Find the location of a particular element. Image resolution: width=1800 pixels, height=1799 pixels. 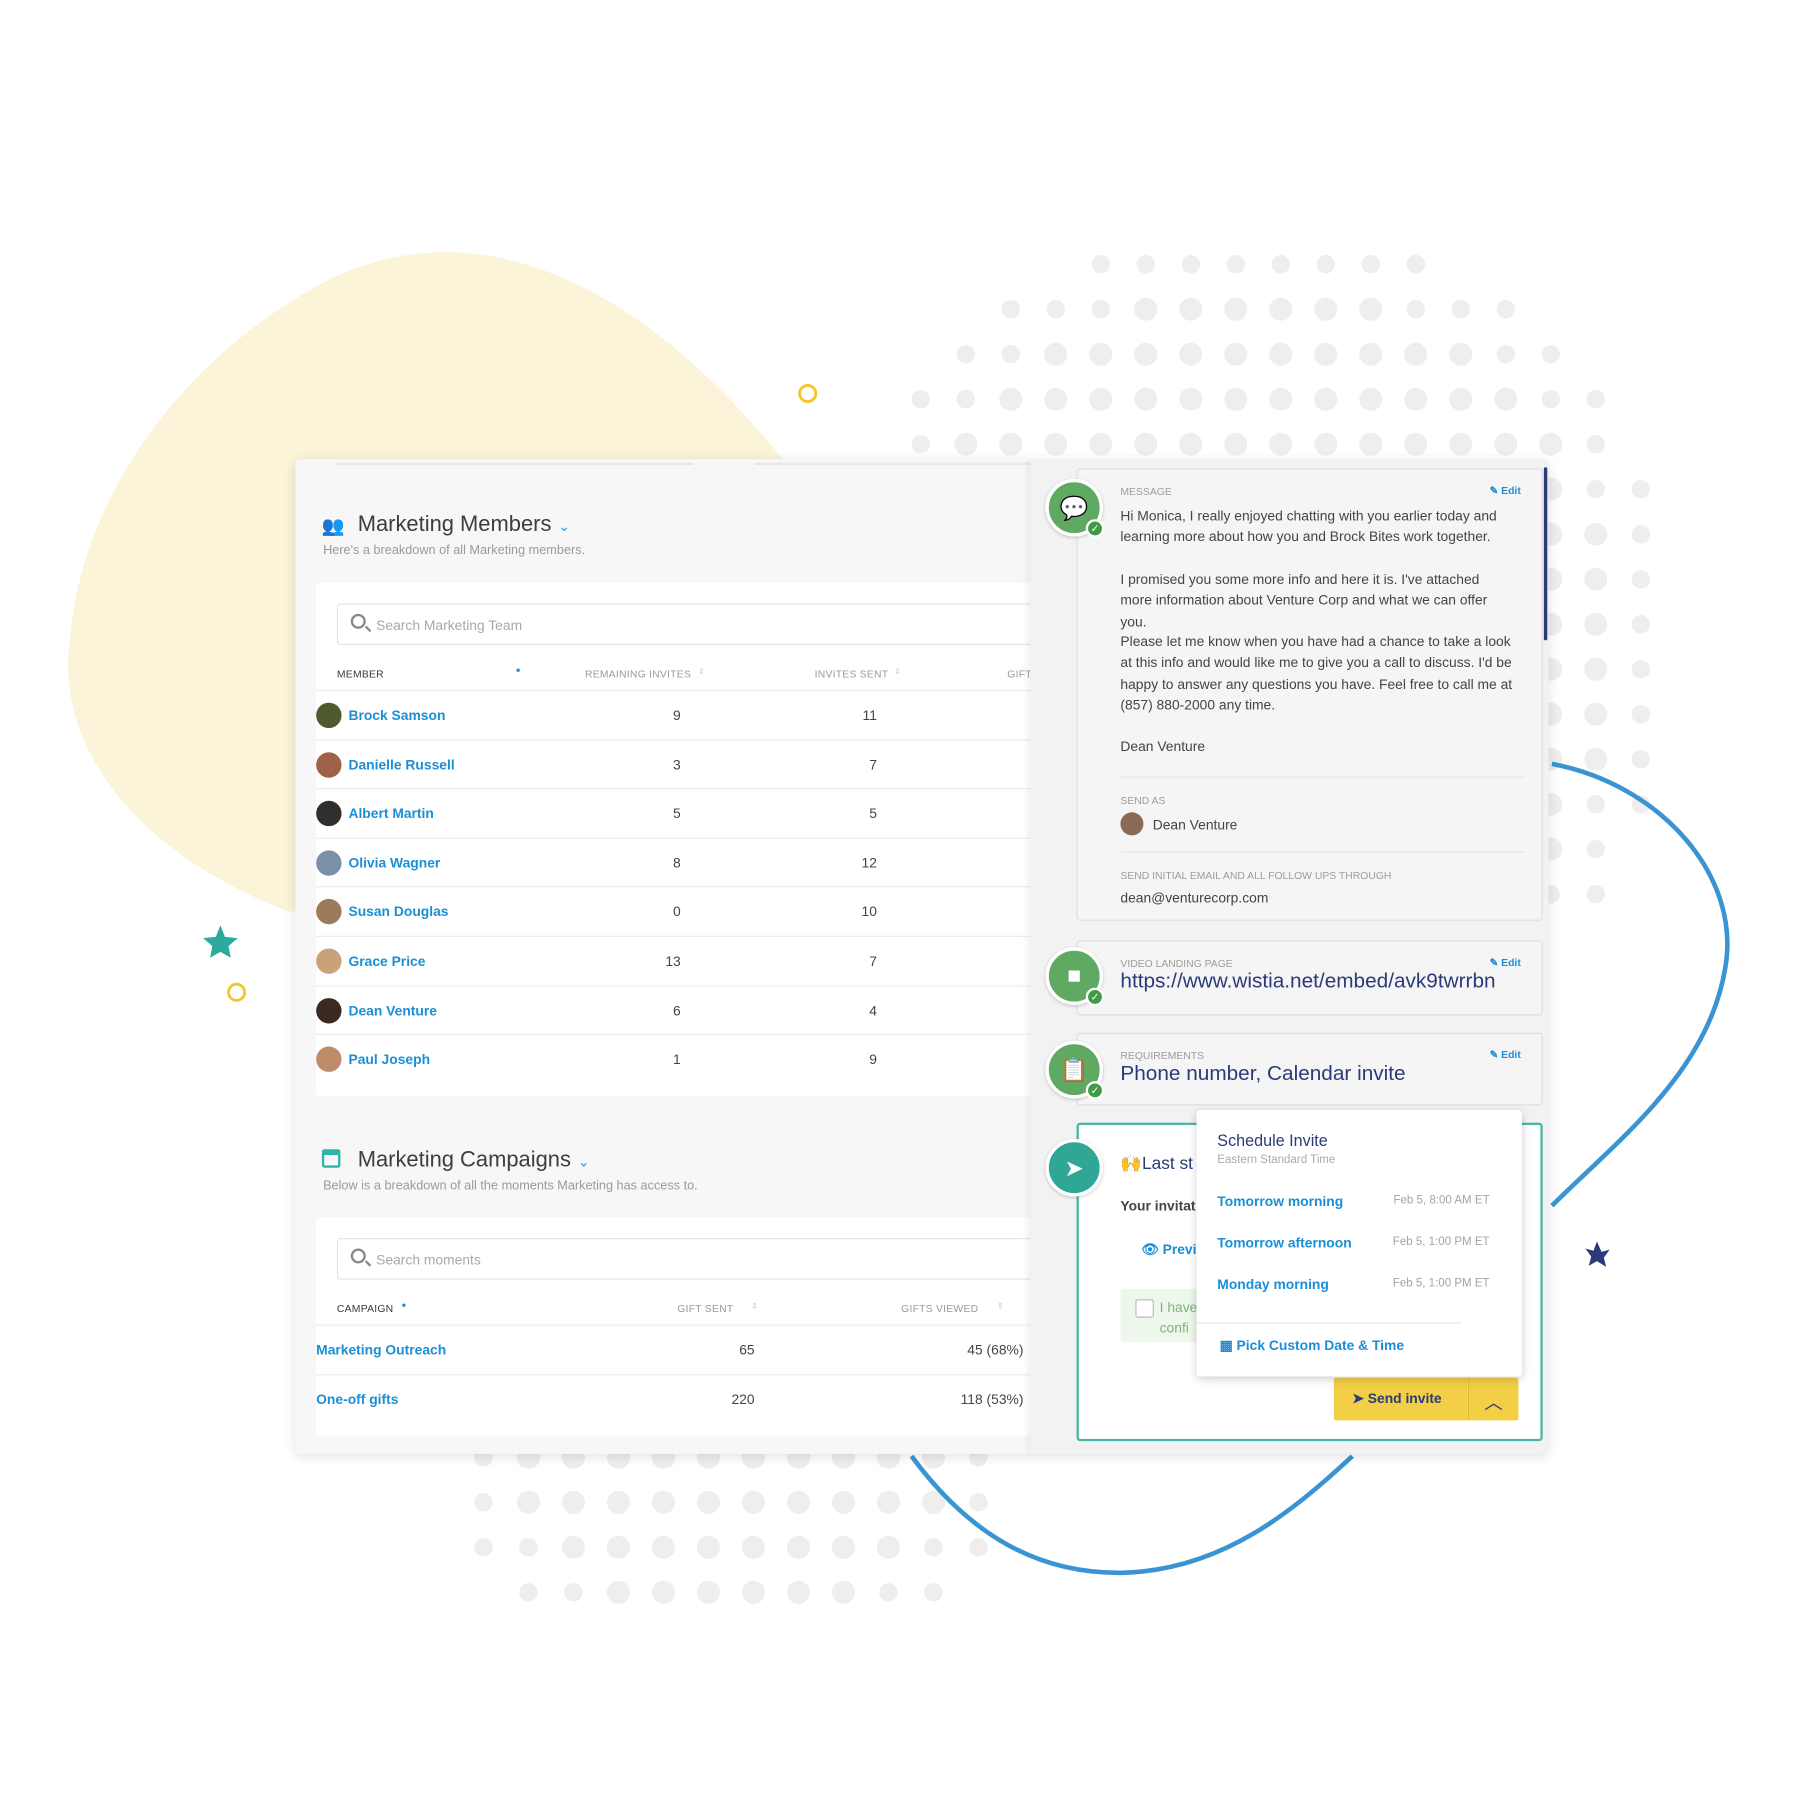

edit-label: Edit is located at coordinates (1511, 962).